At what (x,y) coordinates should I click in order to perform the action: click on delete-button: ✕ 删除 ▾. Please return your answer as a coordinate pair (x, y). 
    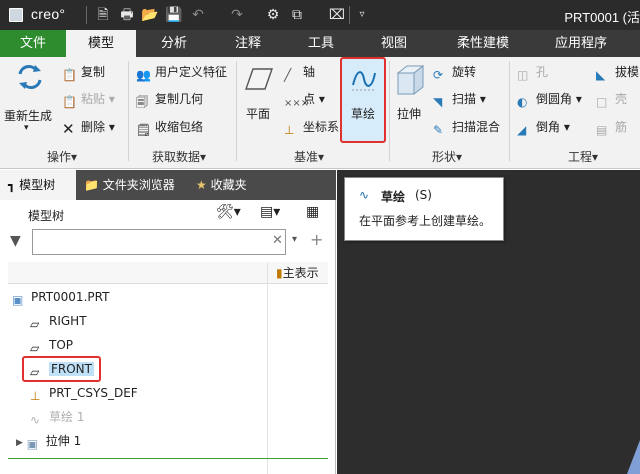
    Looking at the image, I should click on (88, 128).